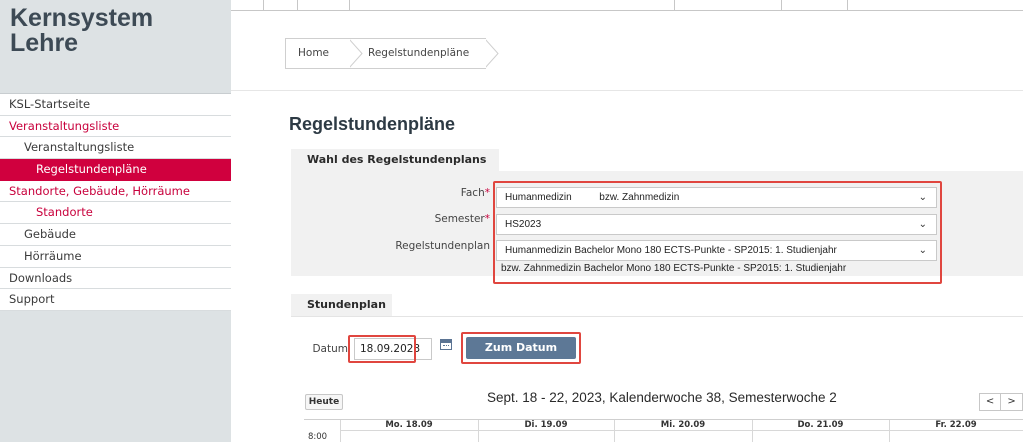  I want to click on selection-panel-heading: Wahl des Regelstundenplans, so click(395, 160).